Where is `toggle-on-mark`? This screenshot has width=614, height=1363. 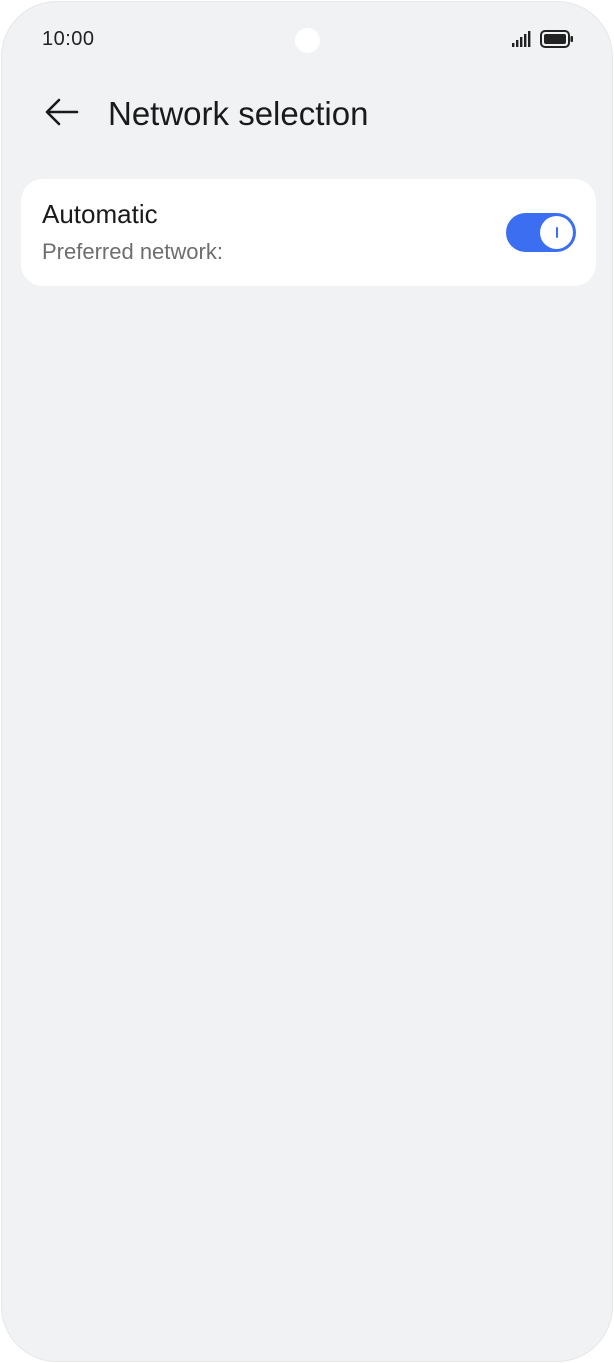
toggle-on-mark is located at coordinates (556, 232).